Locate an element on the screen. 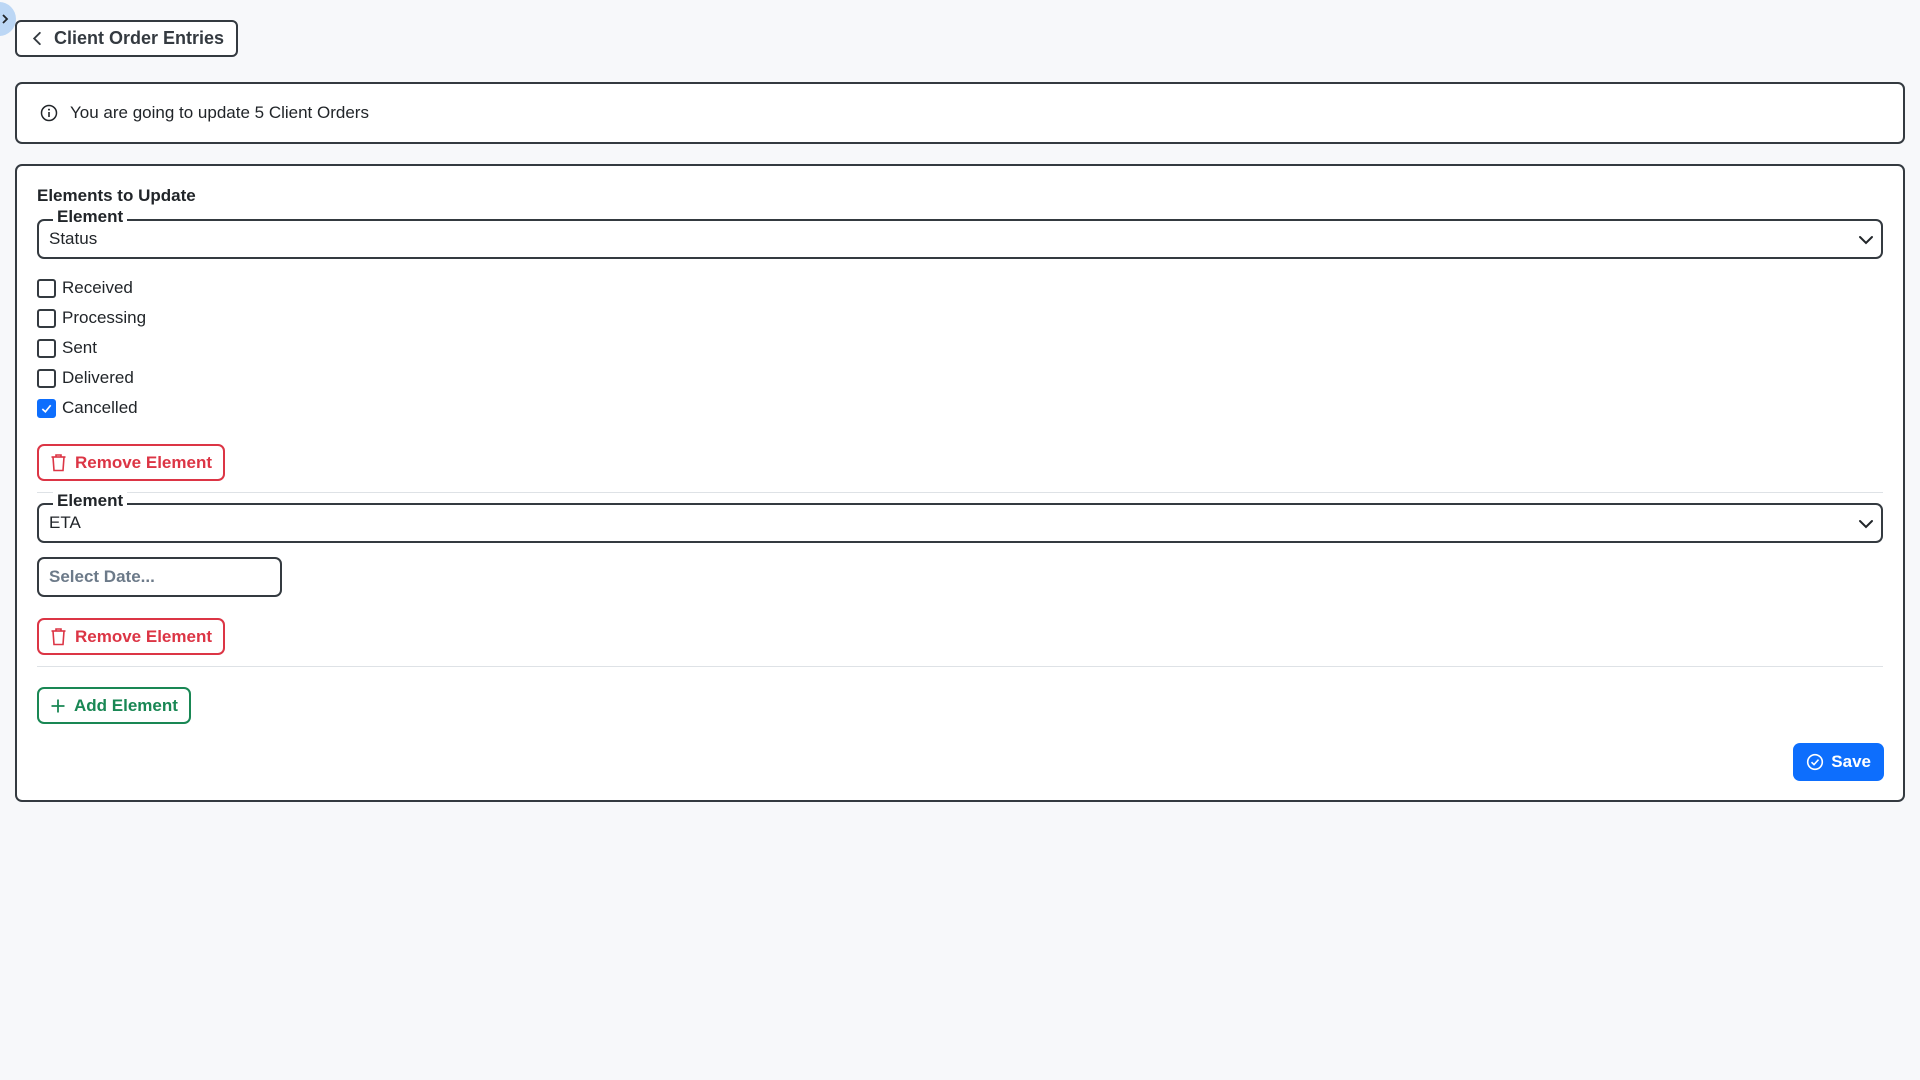  add-element-button: Add Element is located at coordinates (114, 705).